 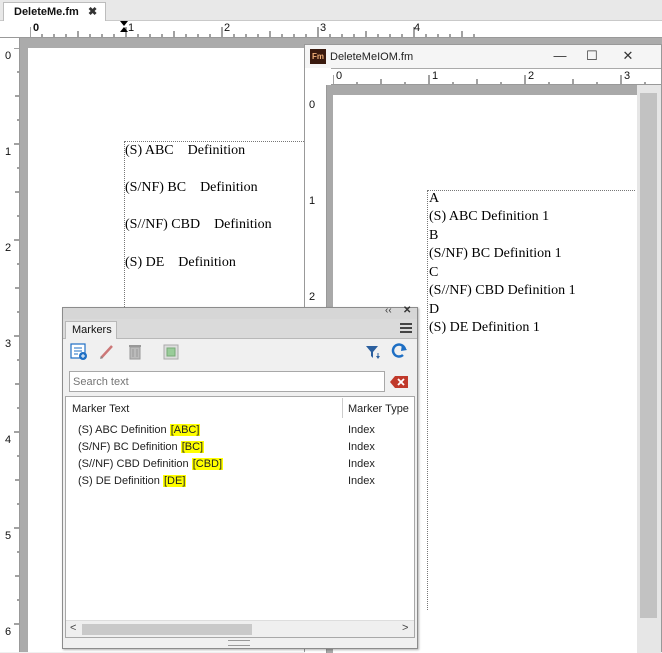 I want to click on horizontal-ruler: 0 1 2 3 4, so click(x=331, y=29).